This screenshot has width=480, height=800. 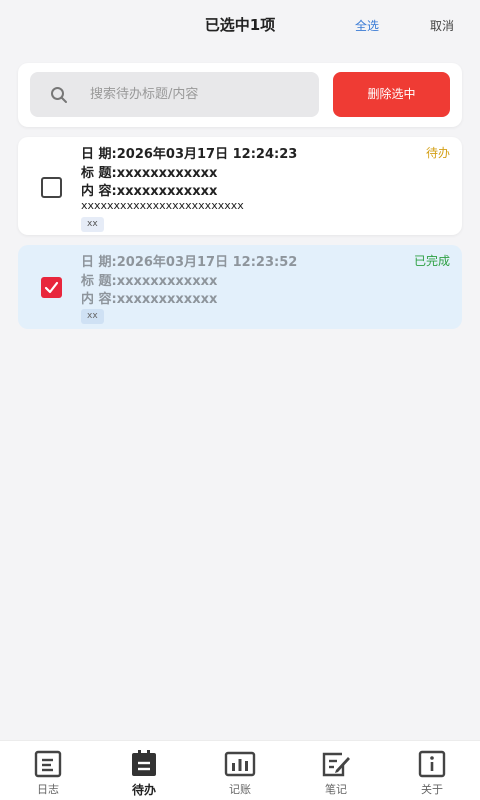 What do you see at coordinates (51, 187) in the screenshot?
I see `item-checkbox-unchecked` at bounding box center [51, 187].